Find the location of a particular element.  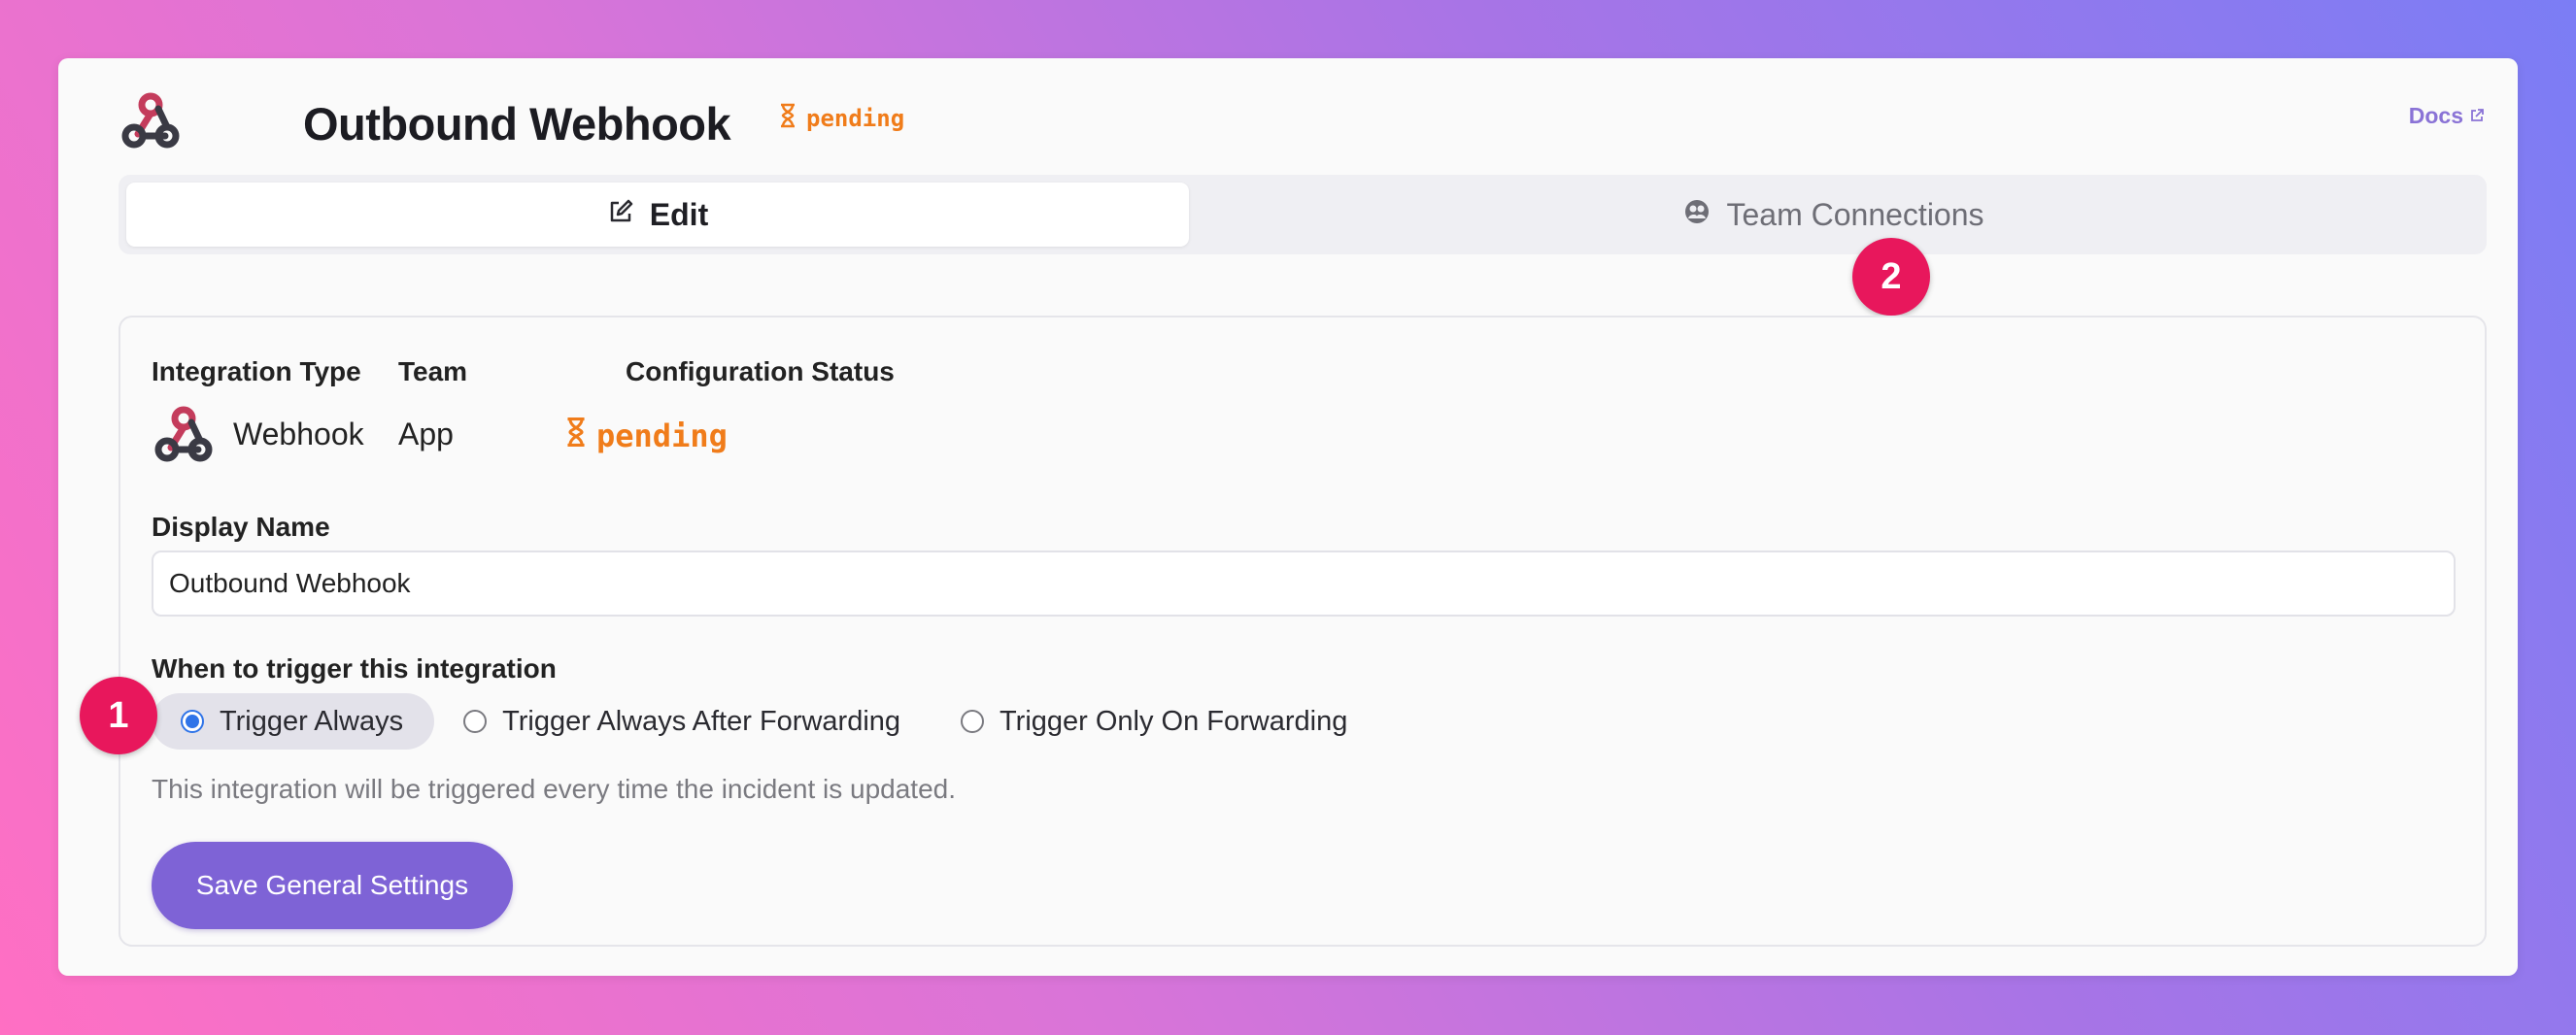

trigger-label: When to trigger this integration is located at coordinates (354, 668).